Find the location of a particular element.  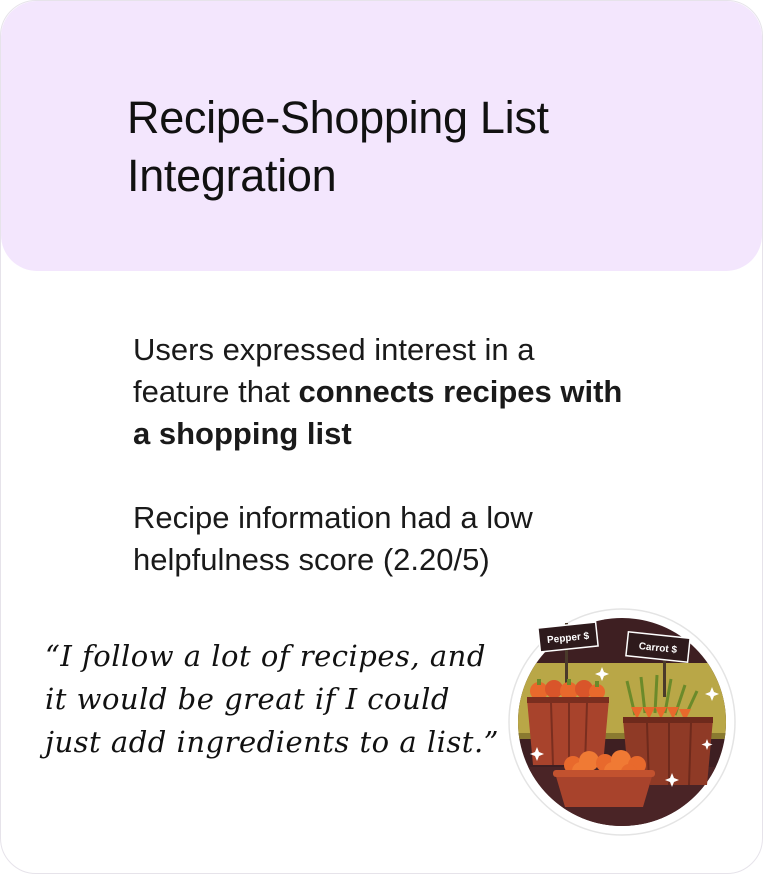

market-stall-icon: Pepper $ Carrot $ is located at coordinates (622, 722).